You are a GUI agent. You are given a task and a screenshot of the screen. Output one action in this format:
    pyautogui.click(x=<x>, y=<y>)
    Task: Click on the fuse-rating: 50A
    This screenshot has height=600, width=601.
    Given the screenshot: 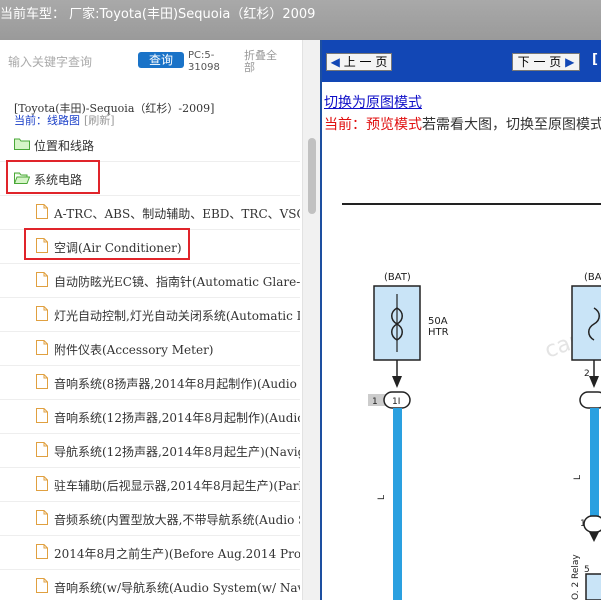 What is the action you would take?
    pyautogui.click(x=438, y=321)
    